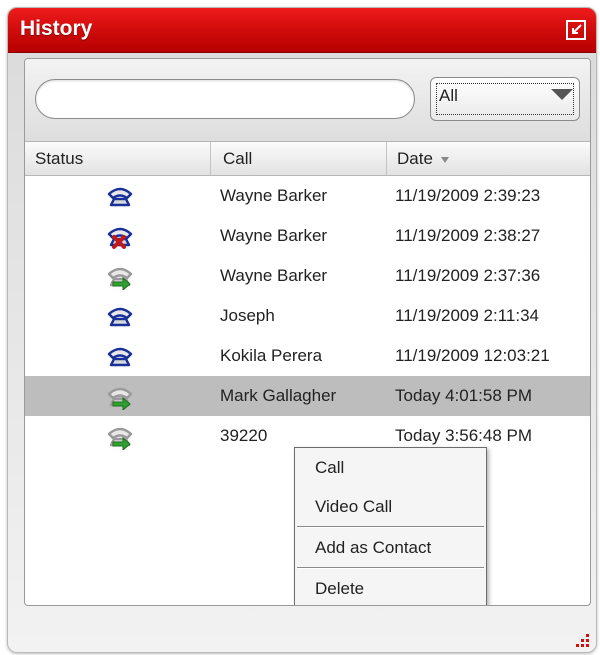 Image resolution: width=600 pixels, height=655 pixels. What do you see at coordinates (444, 159) in the screenshot?
I see `sort-descending-icon` at bounding box center [444, 159].